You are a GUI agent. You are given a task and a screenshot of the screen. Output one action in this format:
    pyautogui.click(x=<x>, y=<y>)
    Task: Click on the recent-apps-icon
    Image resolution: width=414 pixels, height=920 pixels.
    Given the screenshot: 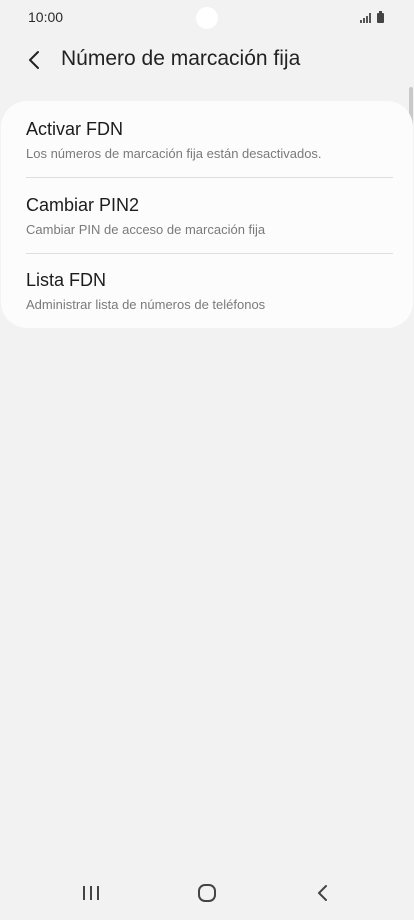 What is the action you would take?
    pyautogui.click(x=91, y=893)
    